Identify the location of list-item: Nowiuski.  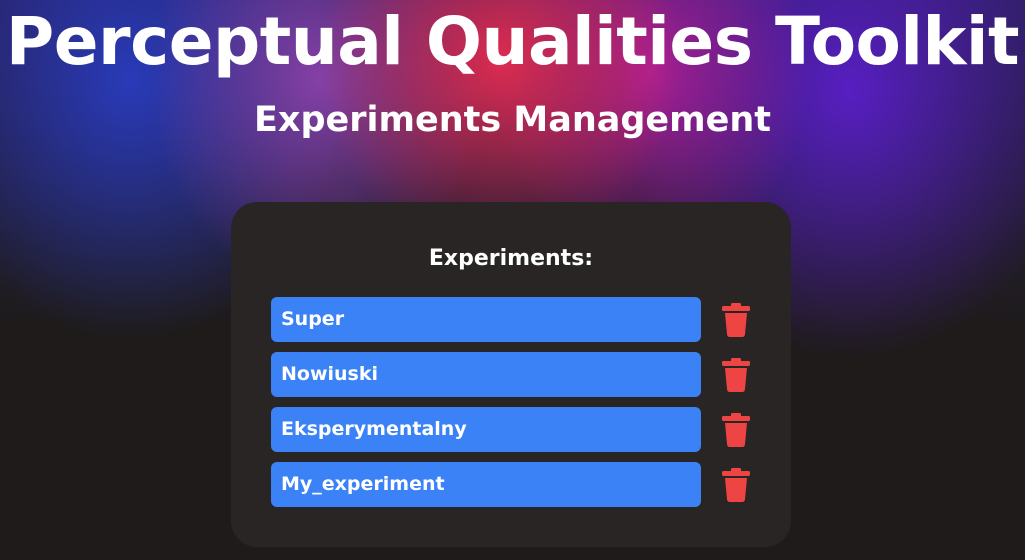
(516, 374).